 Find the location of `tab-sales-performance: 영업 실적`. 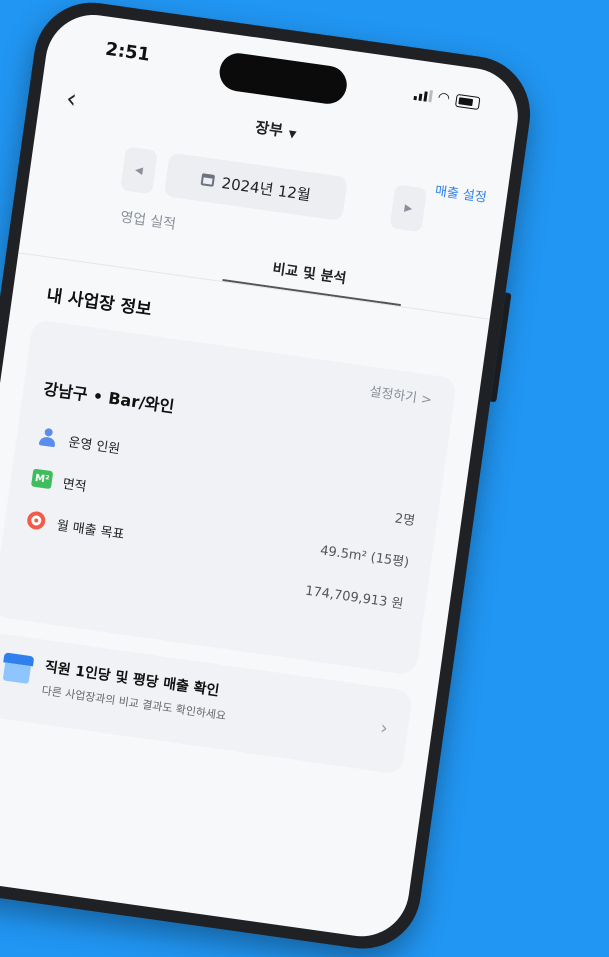

tab-sales-performance: 영업 실적 is located at coordinates (148, 220).